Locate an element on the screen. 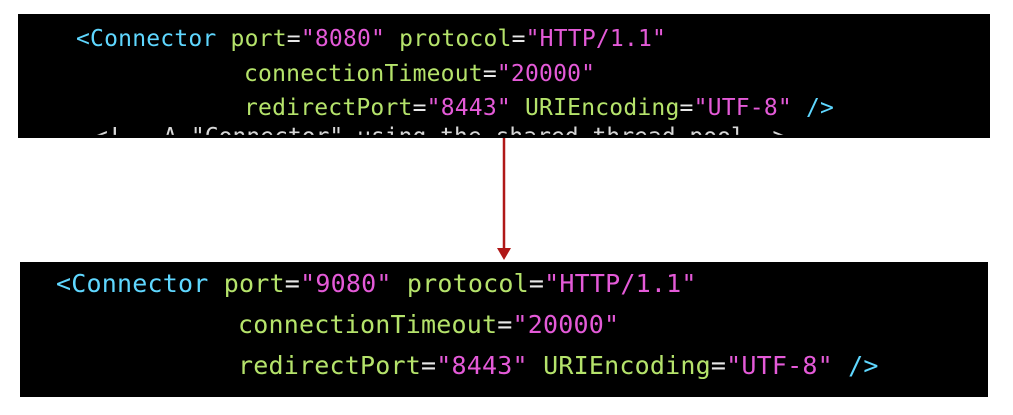  redirect-attr: redirectPort is located at coordinates (330, 365).